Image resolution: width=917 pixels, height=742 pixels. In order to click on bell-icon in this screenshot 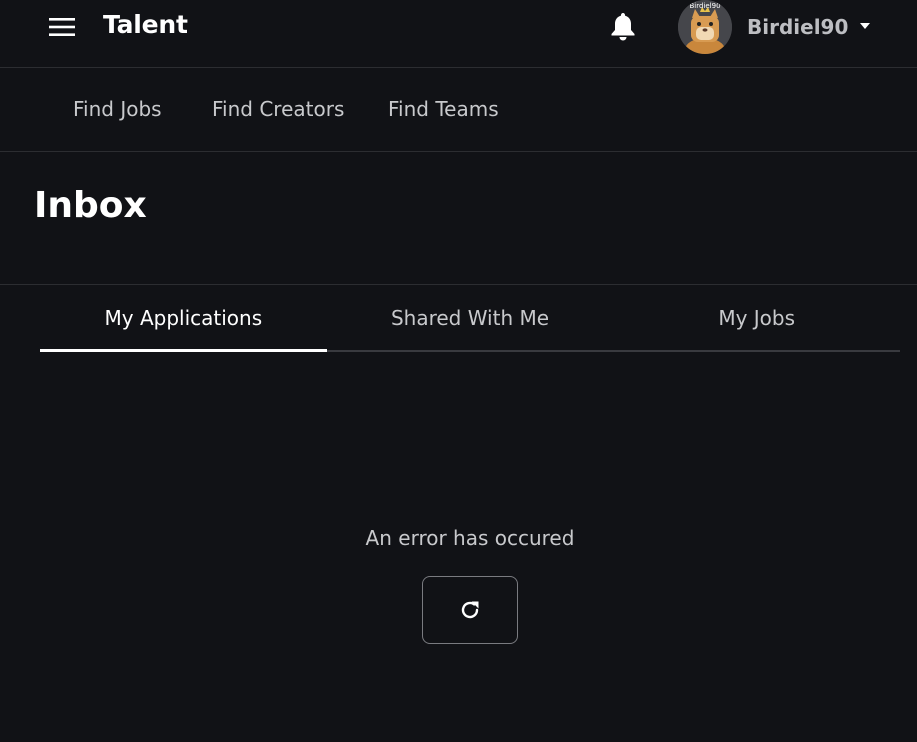, I will do `click(623, 27)`.